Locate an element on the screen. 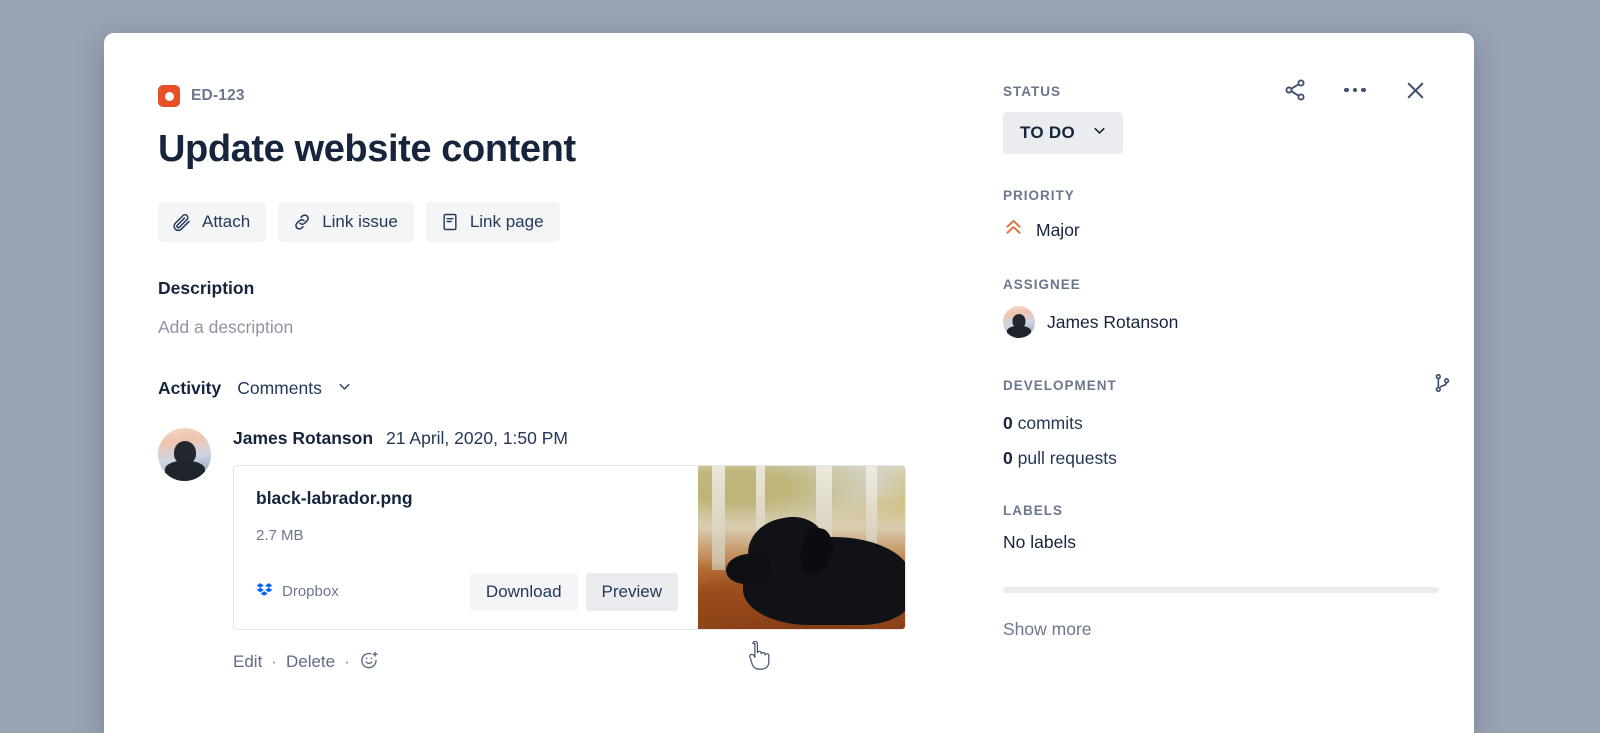 The width and height of the screenshot is (1600, 733). preview-button: Preview is located at coordinates (631, 591).